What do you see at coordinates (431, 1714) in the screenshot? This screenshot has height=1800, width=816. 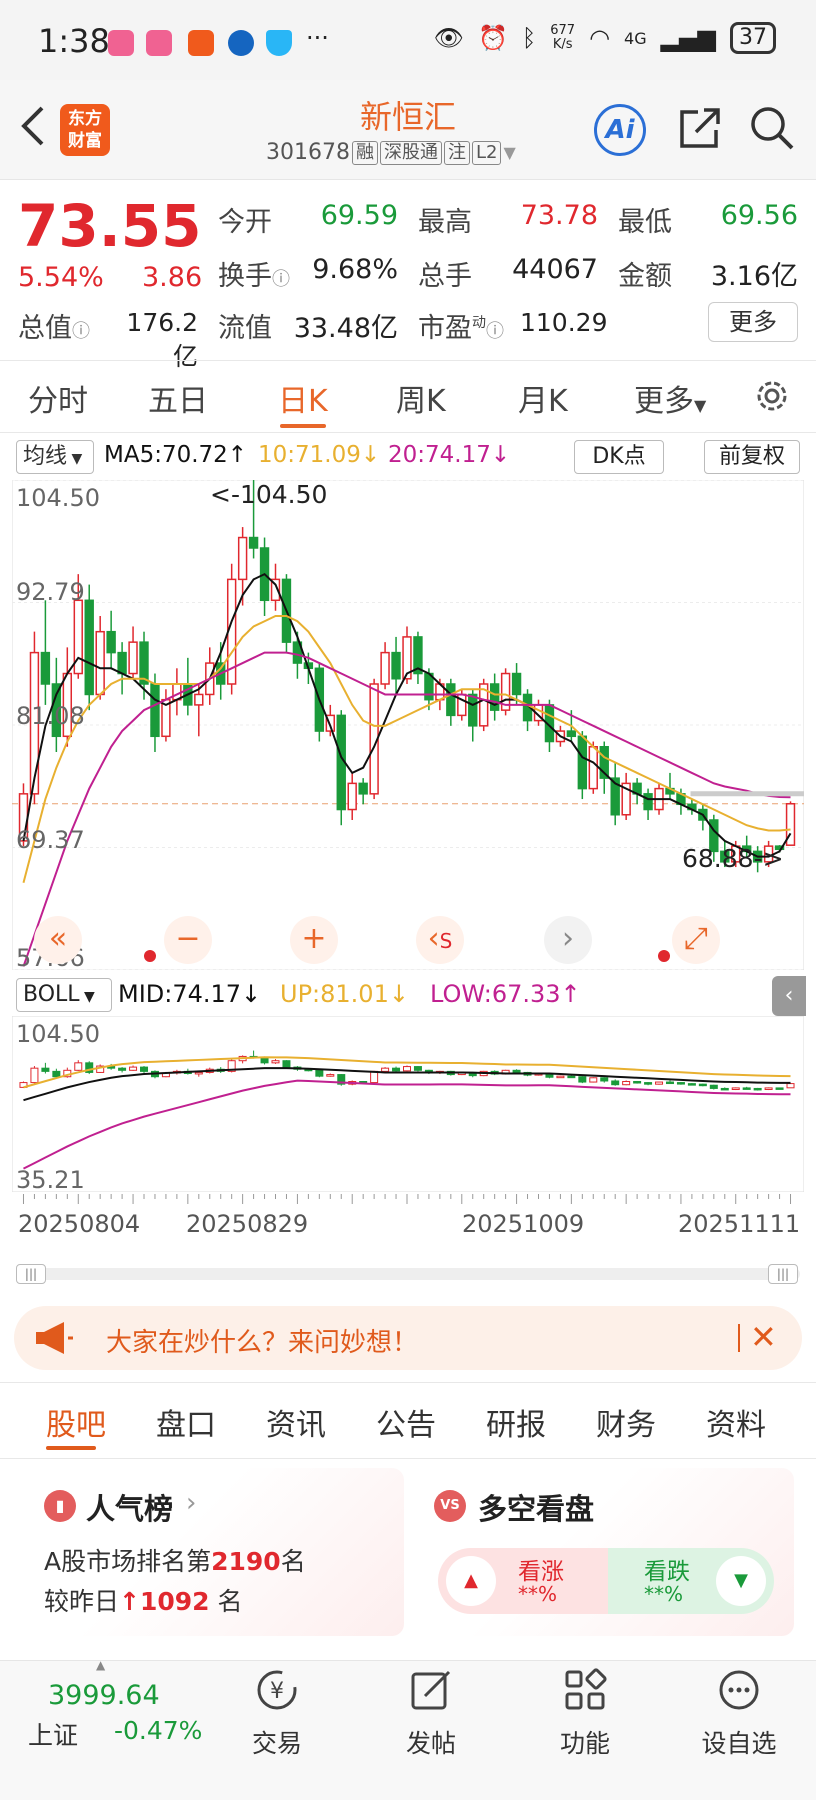 I see `nav-post: 发帖` at bounding box center [431, 1714].